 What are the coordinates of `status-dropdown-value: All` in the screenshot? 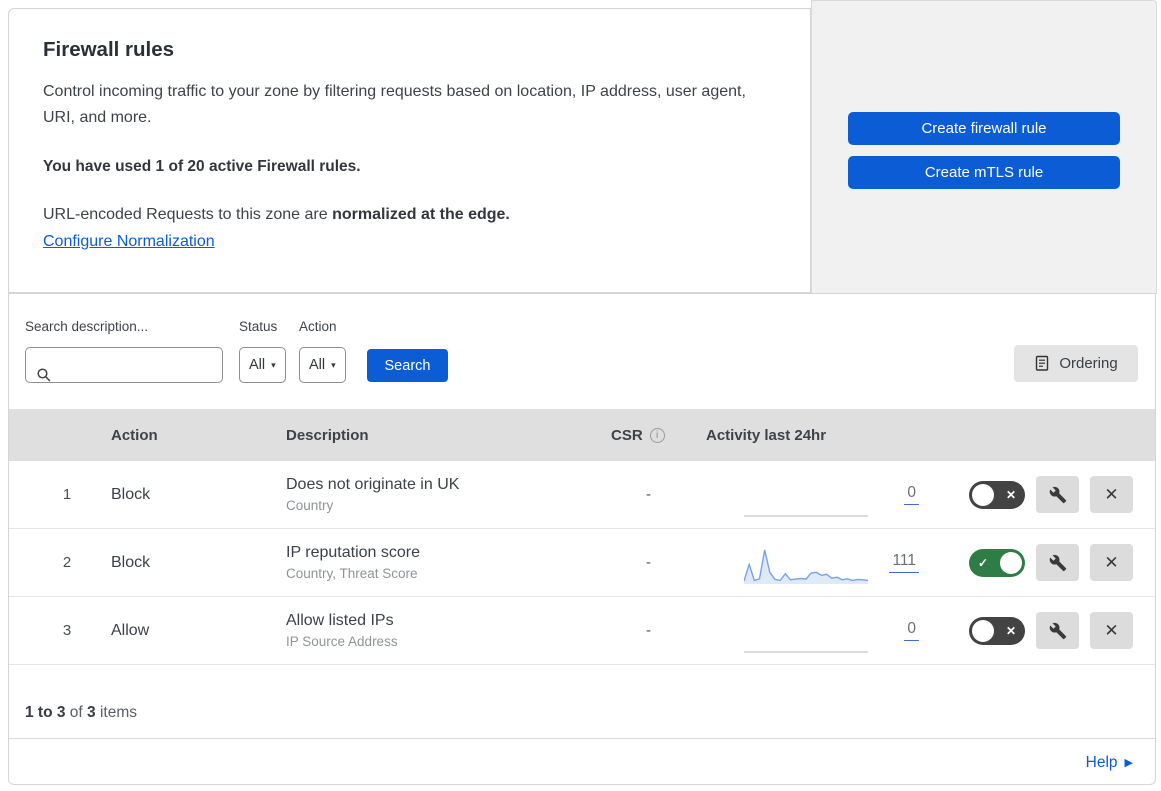 It's located at (257, 365).